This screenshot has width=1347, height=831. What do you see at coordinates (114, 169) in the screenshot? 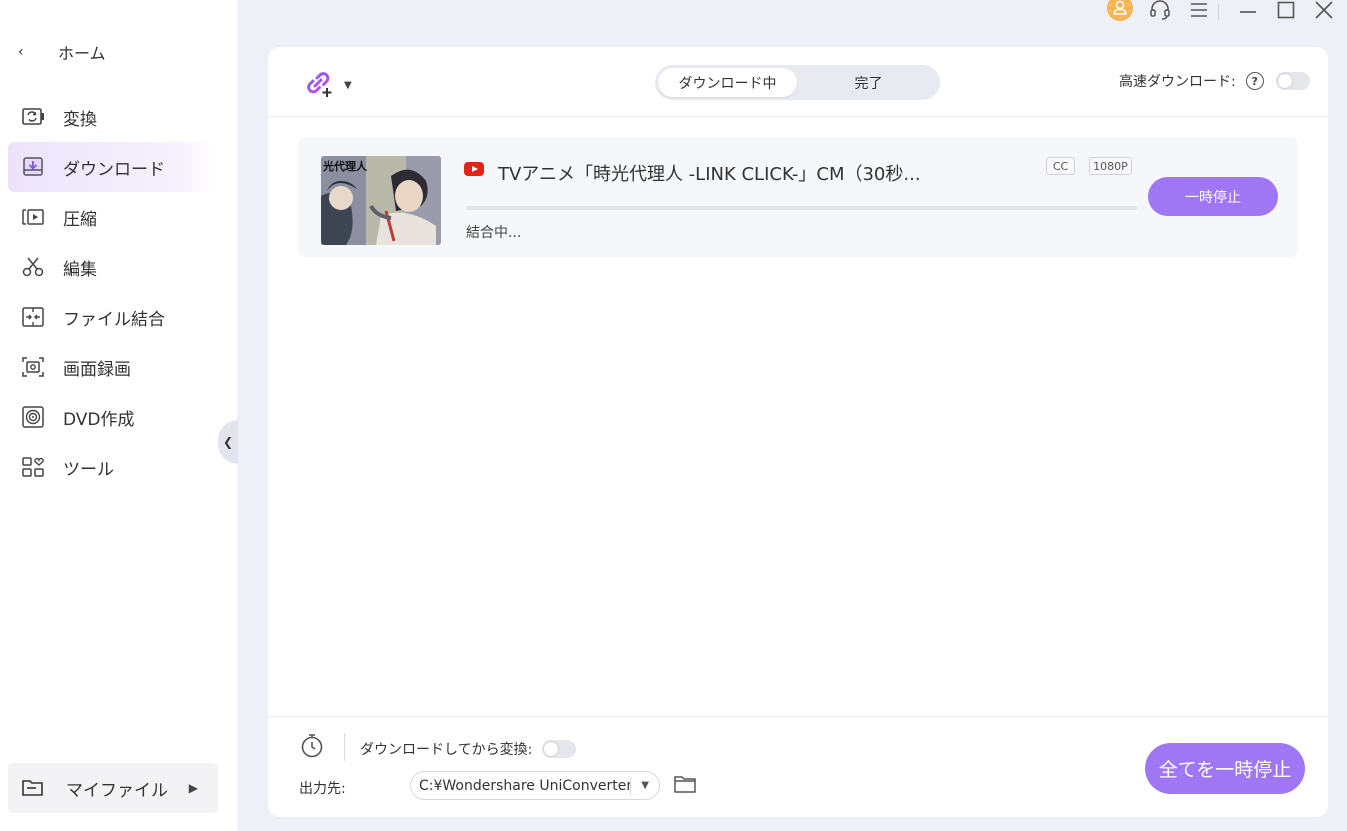
I see `sidebar-item-label: ダウンロード` at bounding box center [114, 169].